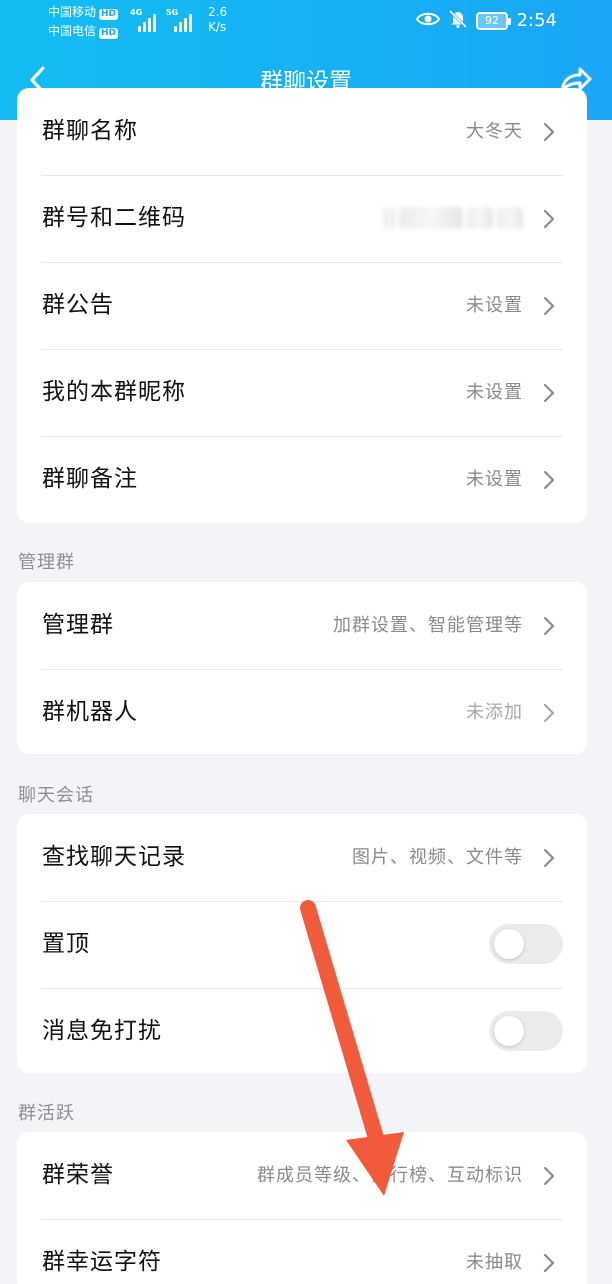  Describe the element at coordinates (109, 33) in the screenshot. I see `hd-badge-2: HD` at that location.